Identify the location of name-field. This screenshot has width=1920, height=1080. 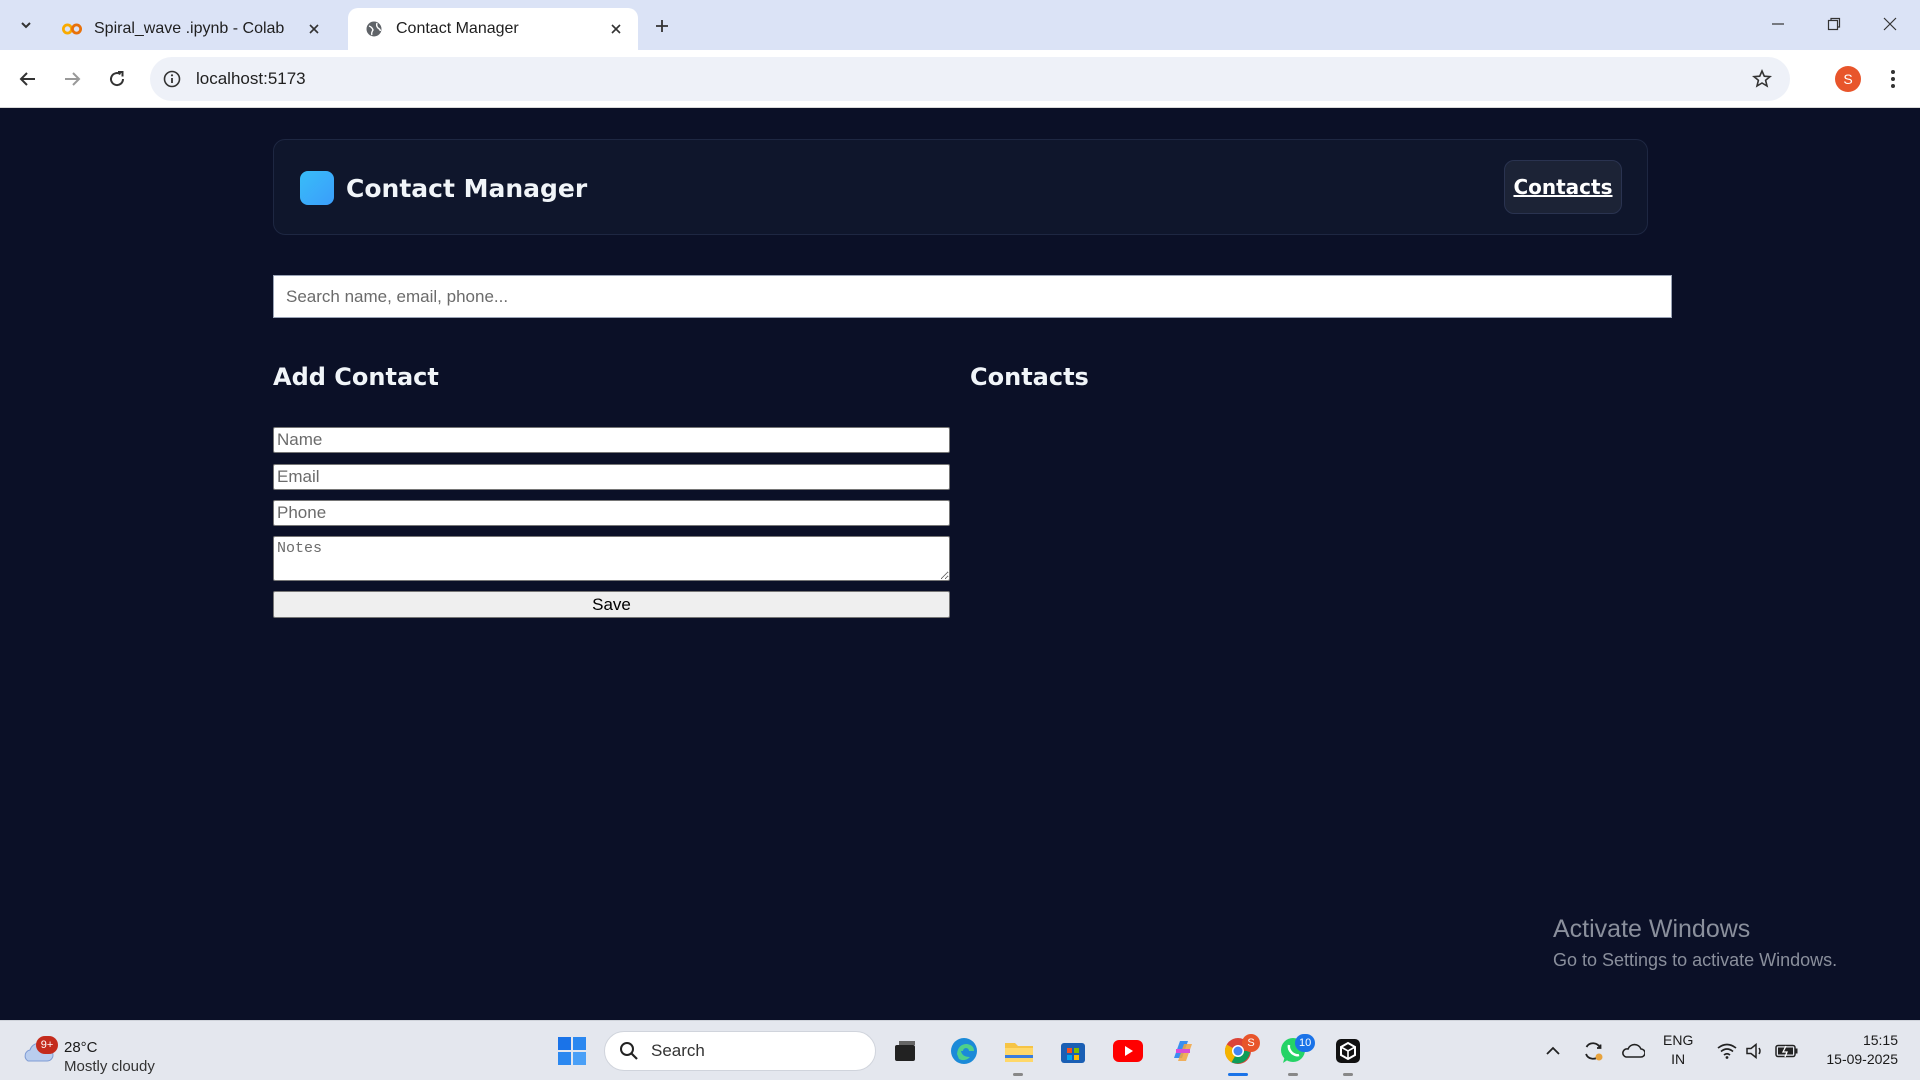
(611, 440).